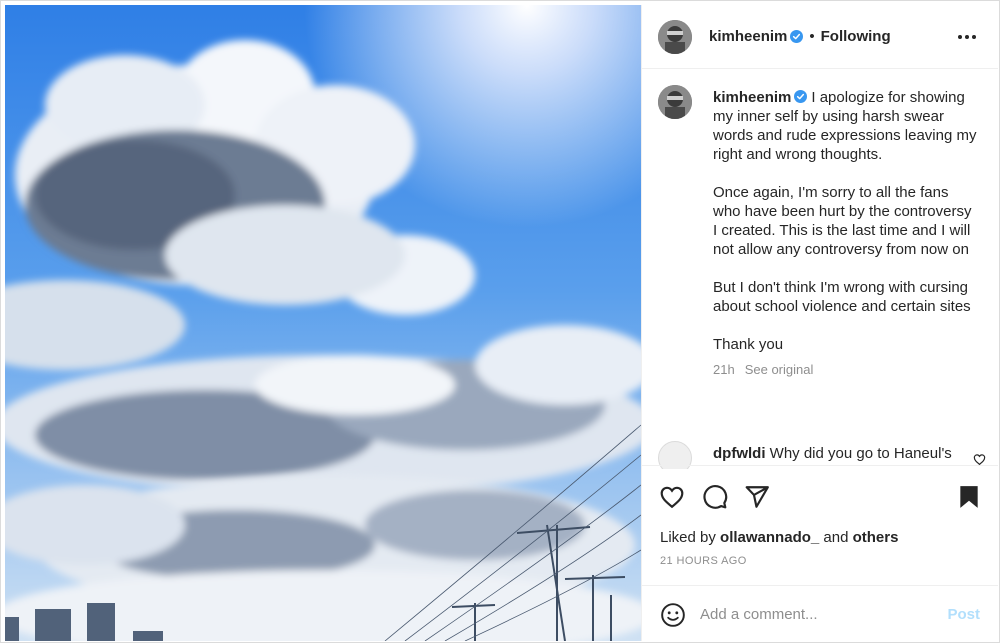 The image size is (1000, 643). I want to click on comment-text: Why did you go to Haneul's, so click(860, 453).